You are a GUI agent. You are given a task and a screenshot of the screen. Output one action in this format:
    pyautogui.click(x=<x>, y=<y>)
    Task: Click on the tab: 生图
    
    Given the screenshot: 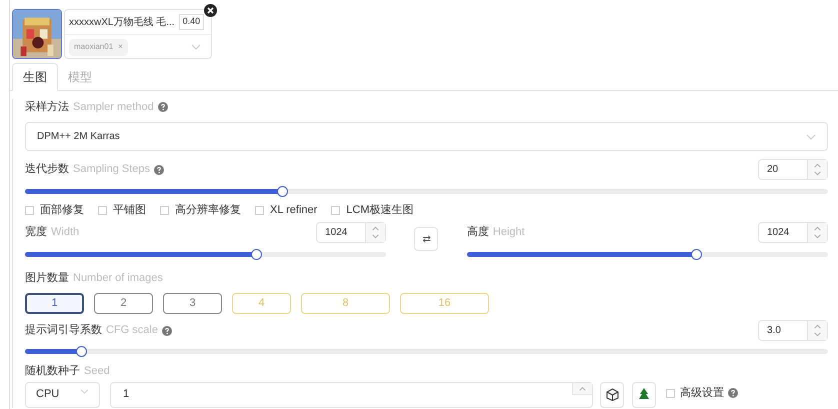 What is the action you would take?
    pyautogui.click(x=35, y=77)
    